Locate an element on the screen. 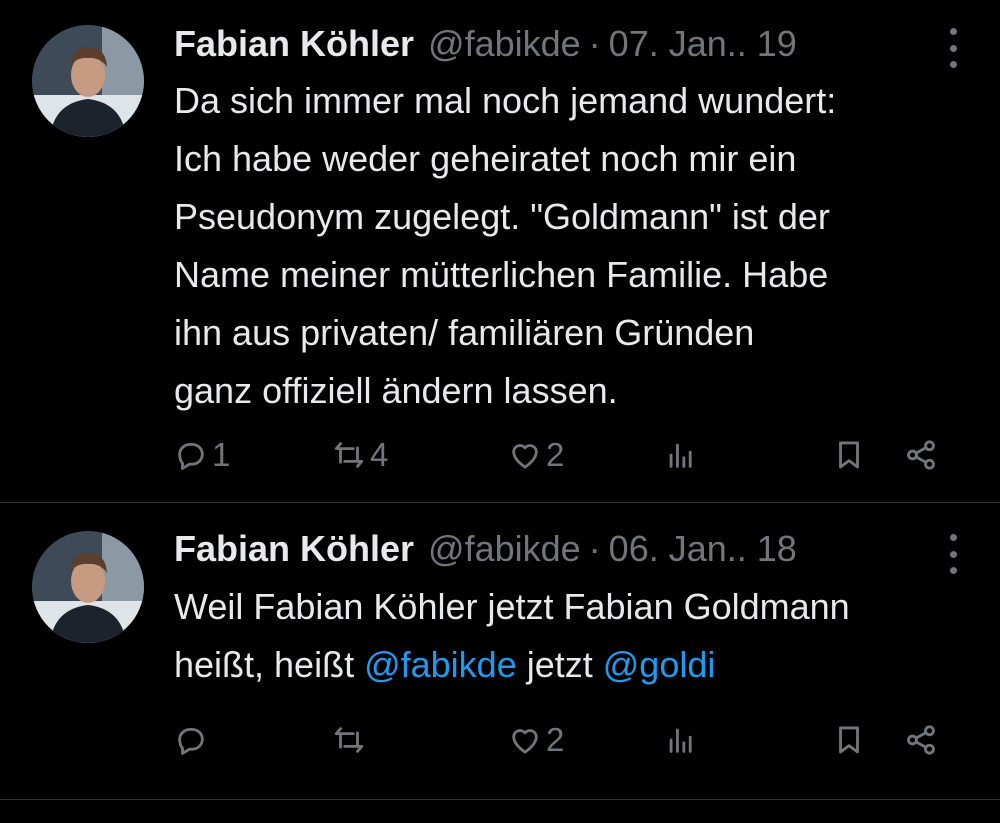 The width and height of the screenshot is (1000, 823). tweet-text-line: ganz offiziell ändern lassen. is located at coordinates (396, 390).